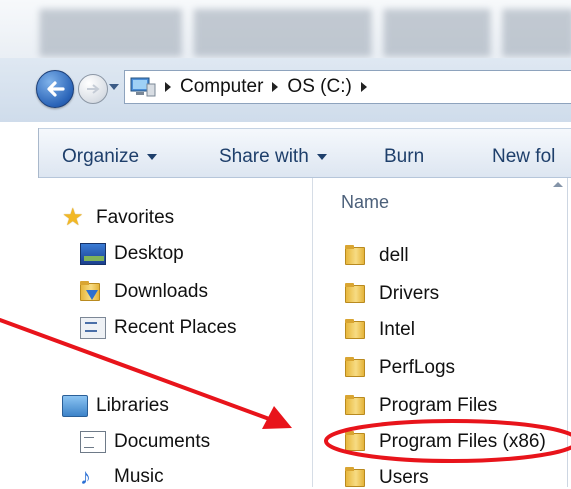  I want to click on organize-label: Organize, so click(101, 156).